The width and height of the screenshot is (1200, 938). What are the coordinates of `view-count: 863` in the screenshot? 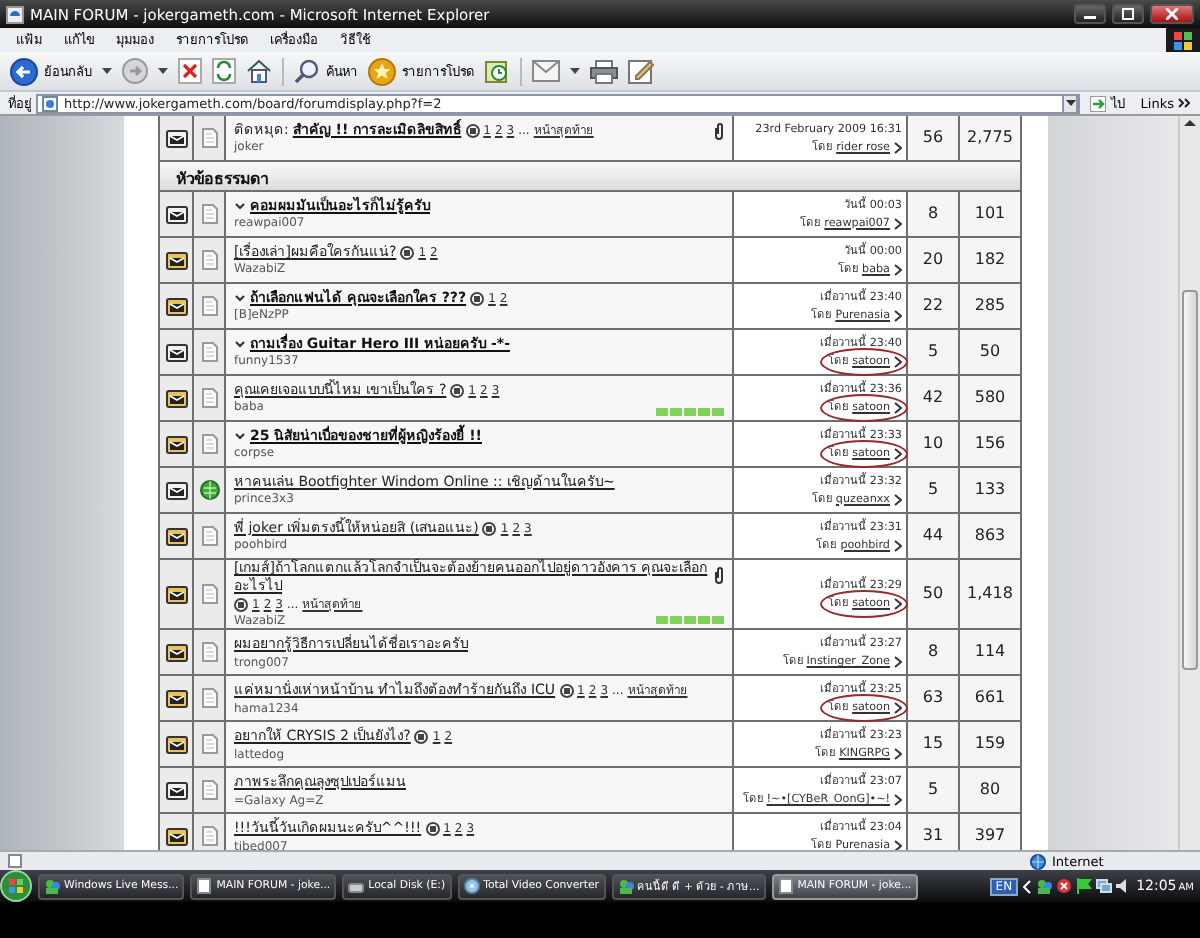 It's located at (990, 536).